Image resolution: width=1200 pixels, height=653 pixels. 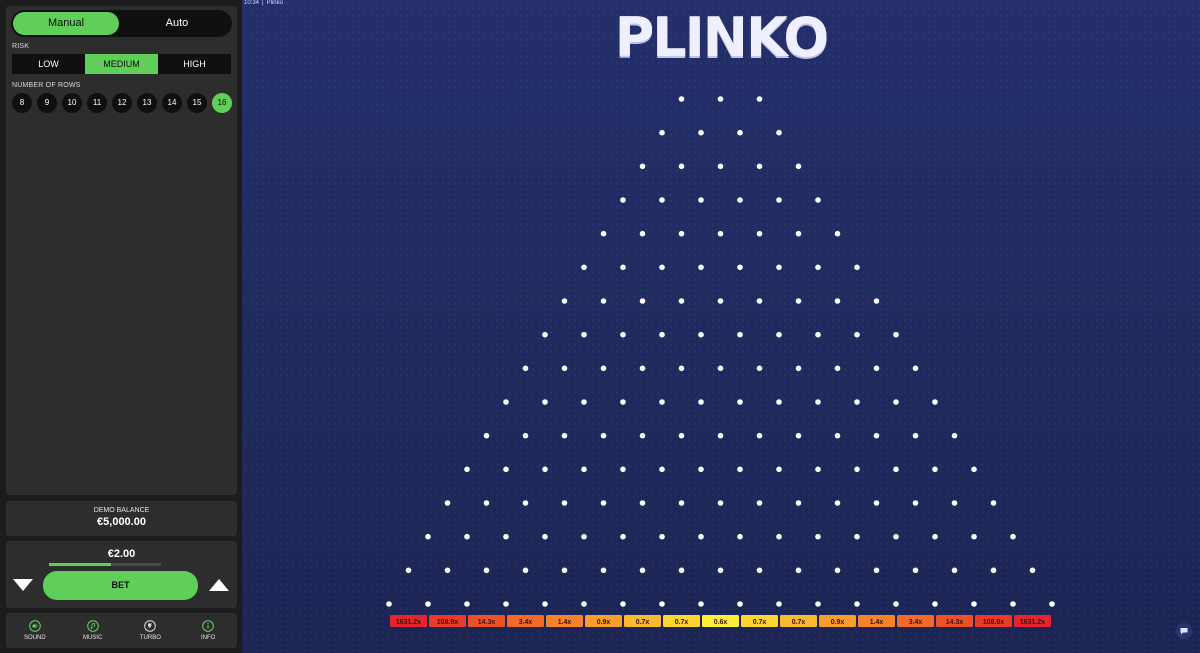 What do you see at coordinates (121, 554) in the screenshot?
I see `bet-amount: €2.00` at bounding box center [121, 554].